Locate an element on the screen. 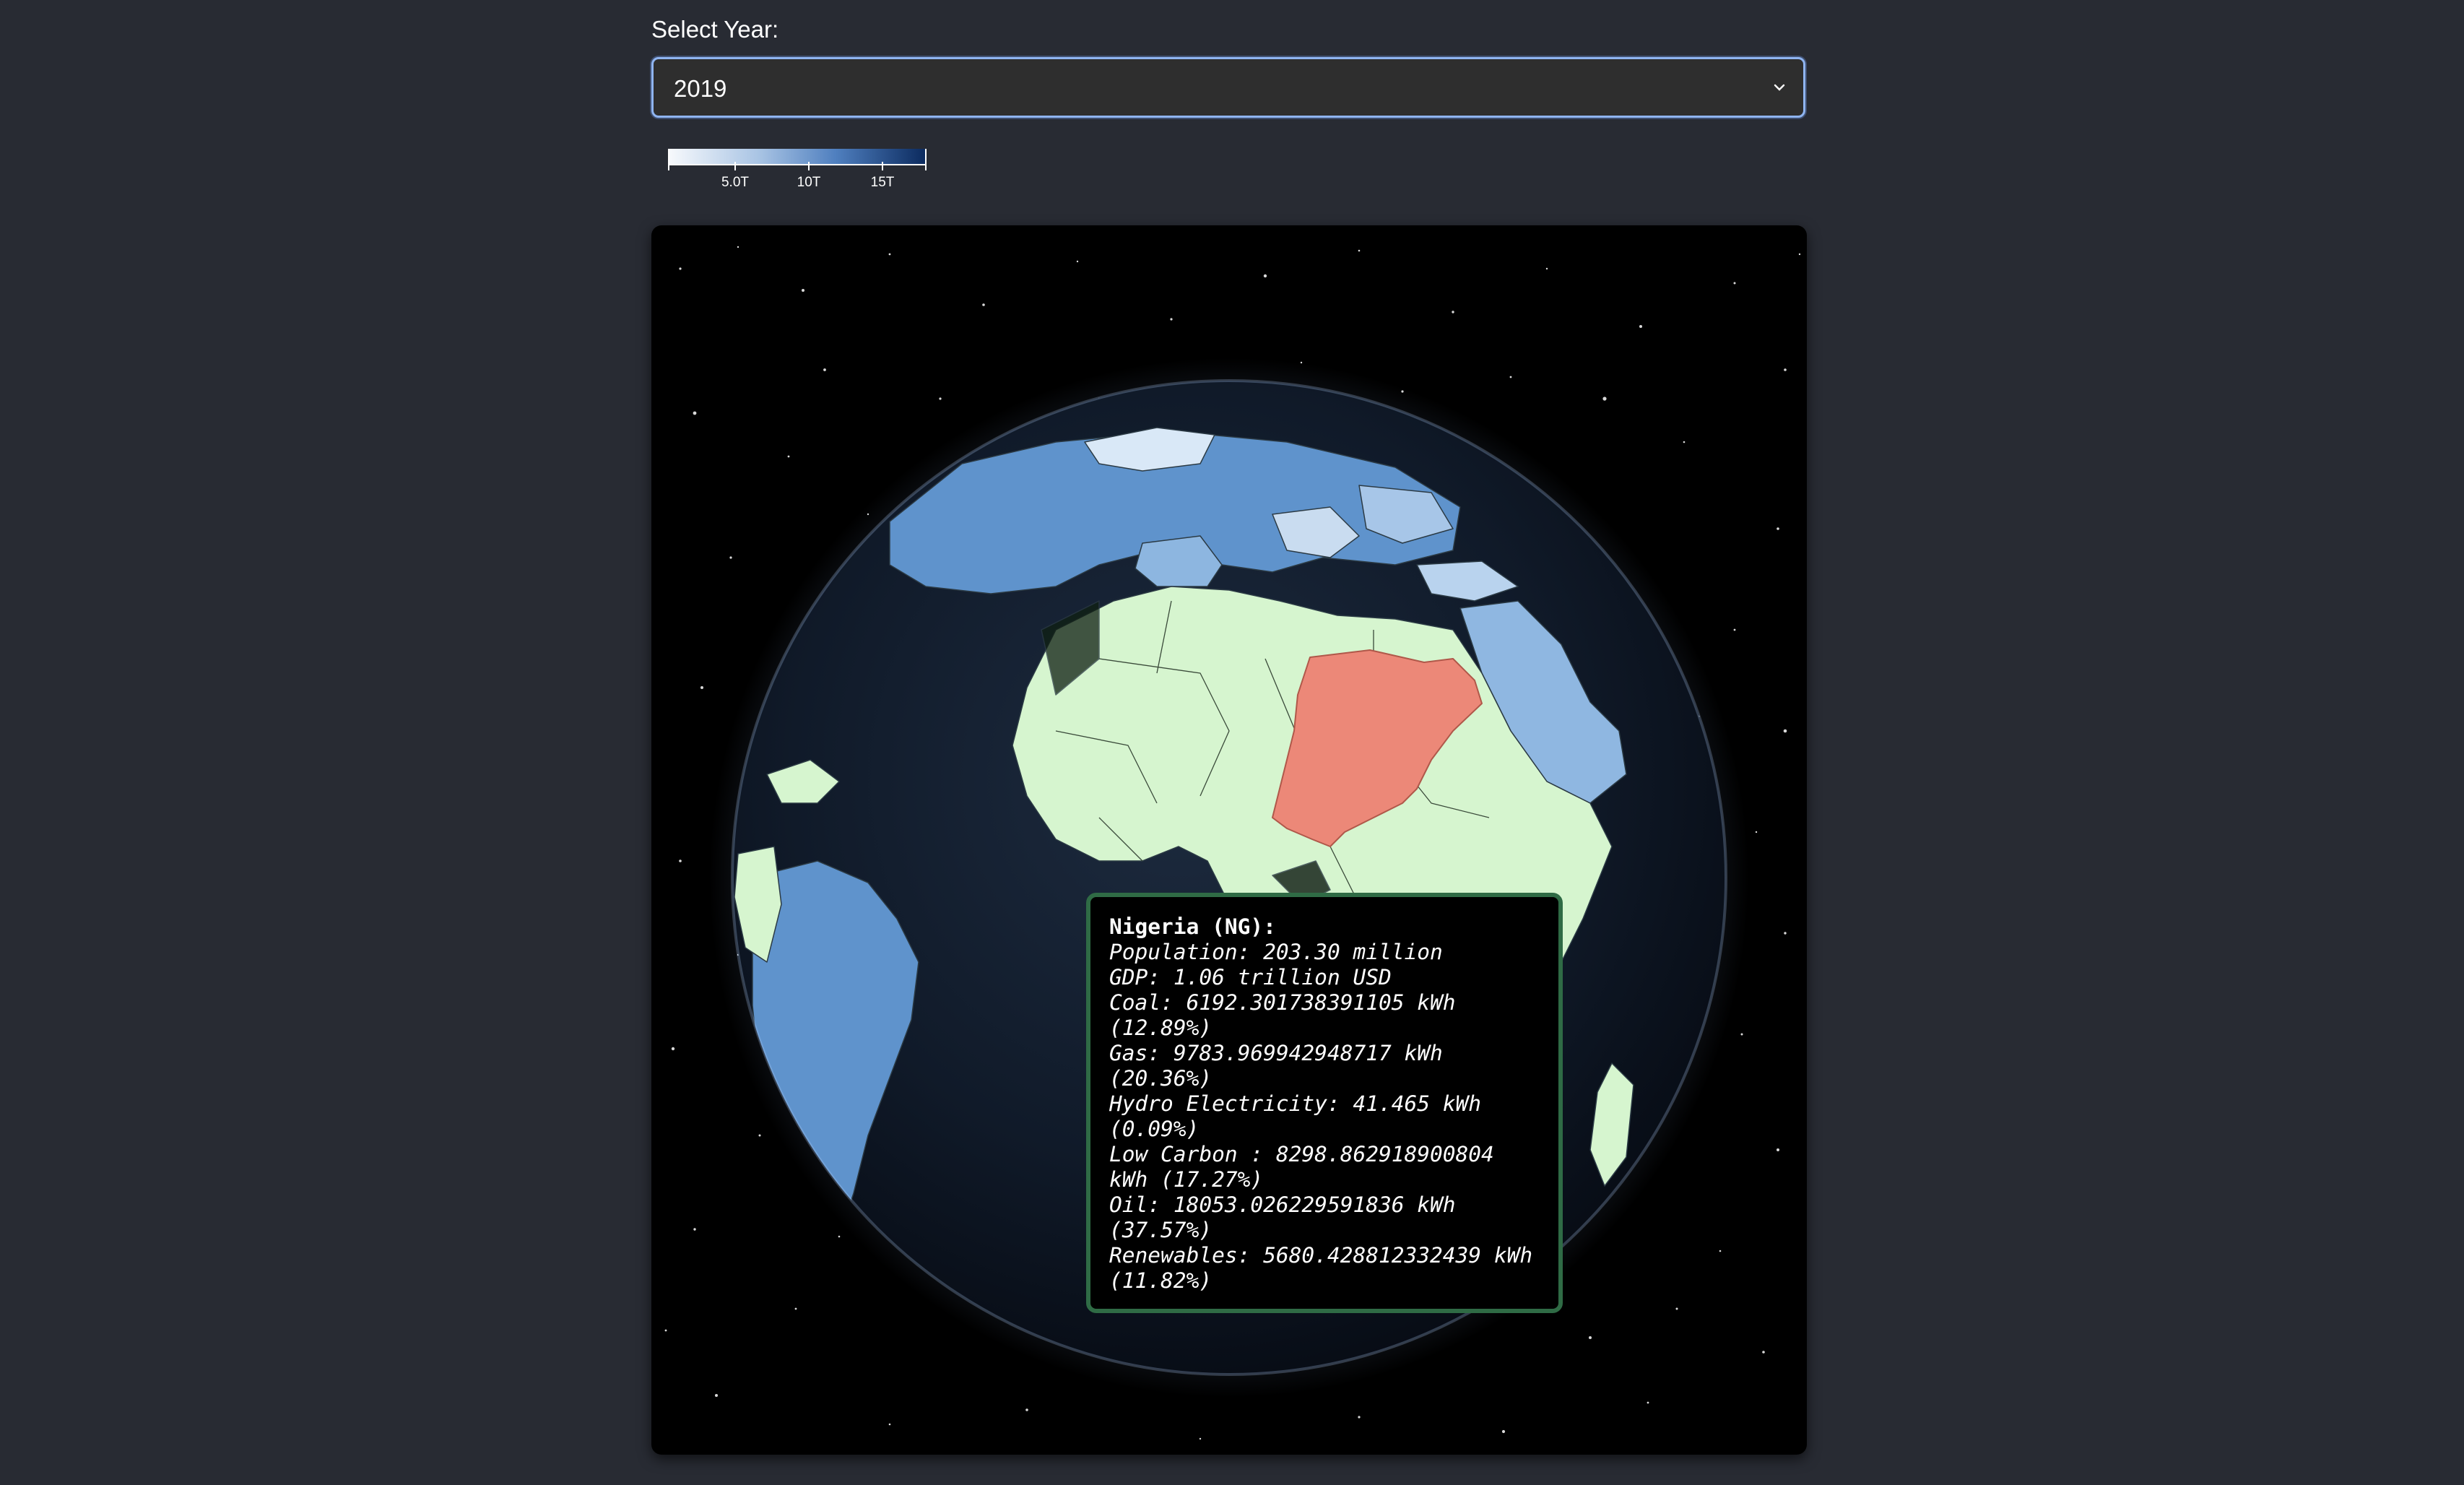 The image size is (2464, 1485). tooltip-row-value: 203.30 million is located at coordinates (1353, 952).